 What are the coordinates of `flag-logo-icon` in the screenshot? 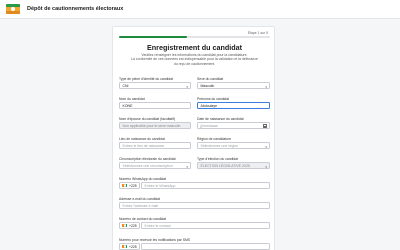 It's located at (13, 9).